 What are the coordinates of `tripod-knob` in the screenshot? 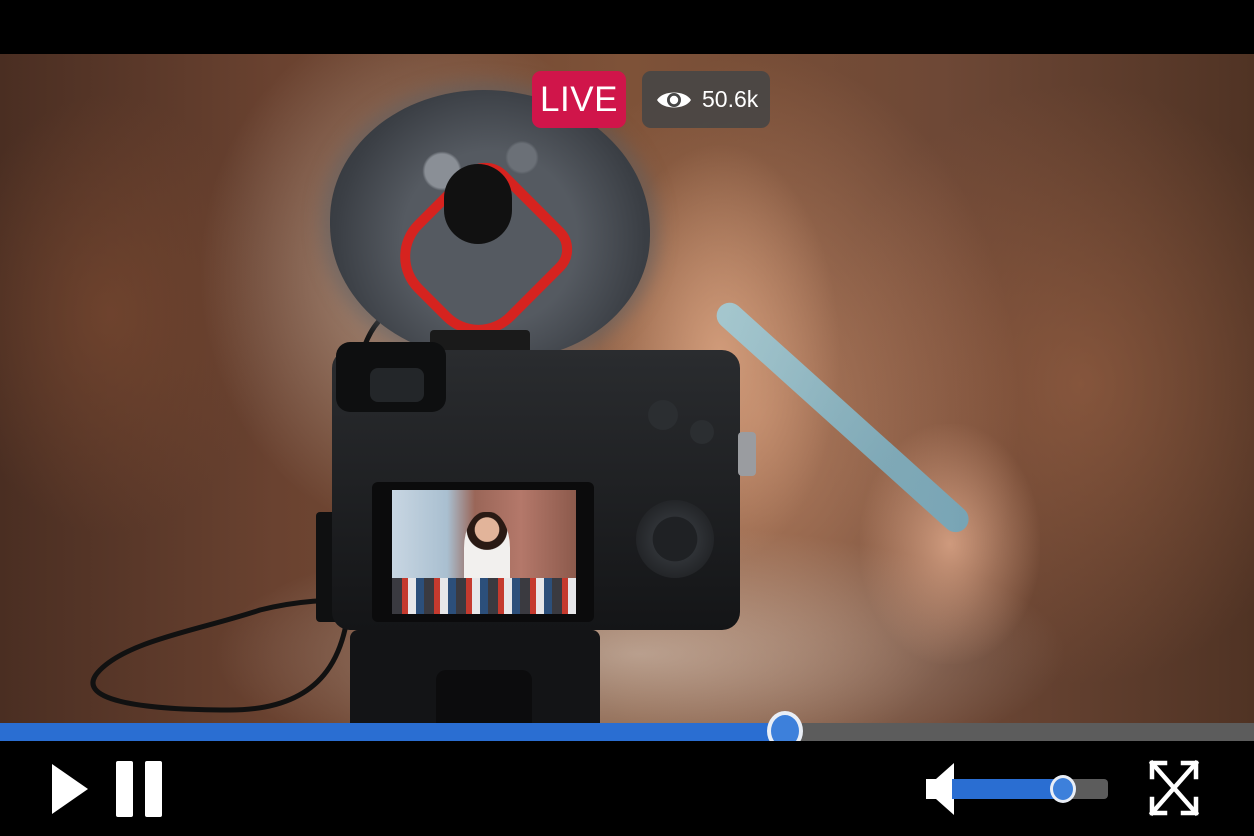 It's located at (484, 696).